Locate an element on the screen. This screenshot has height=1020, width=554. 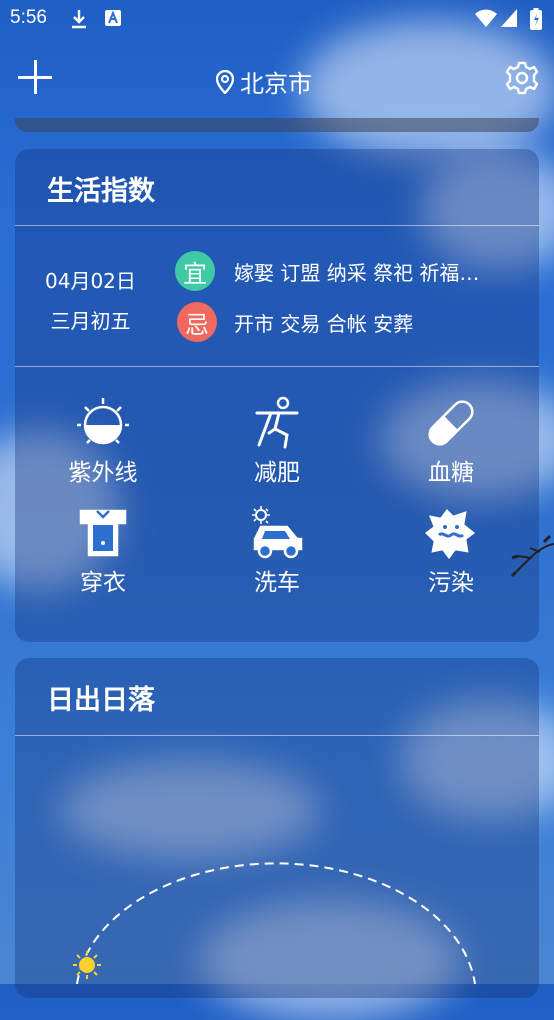
life-index-title: 生活指数 is located at coordinates (101, 191).